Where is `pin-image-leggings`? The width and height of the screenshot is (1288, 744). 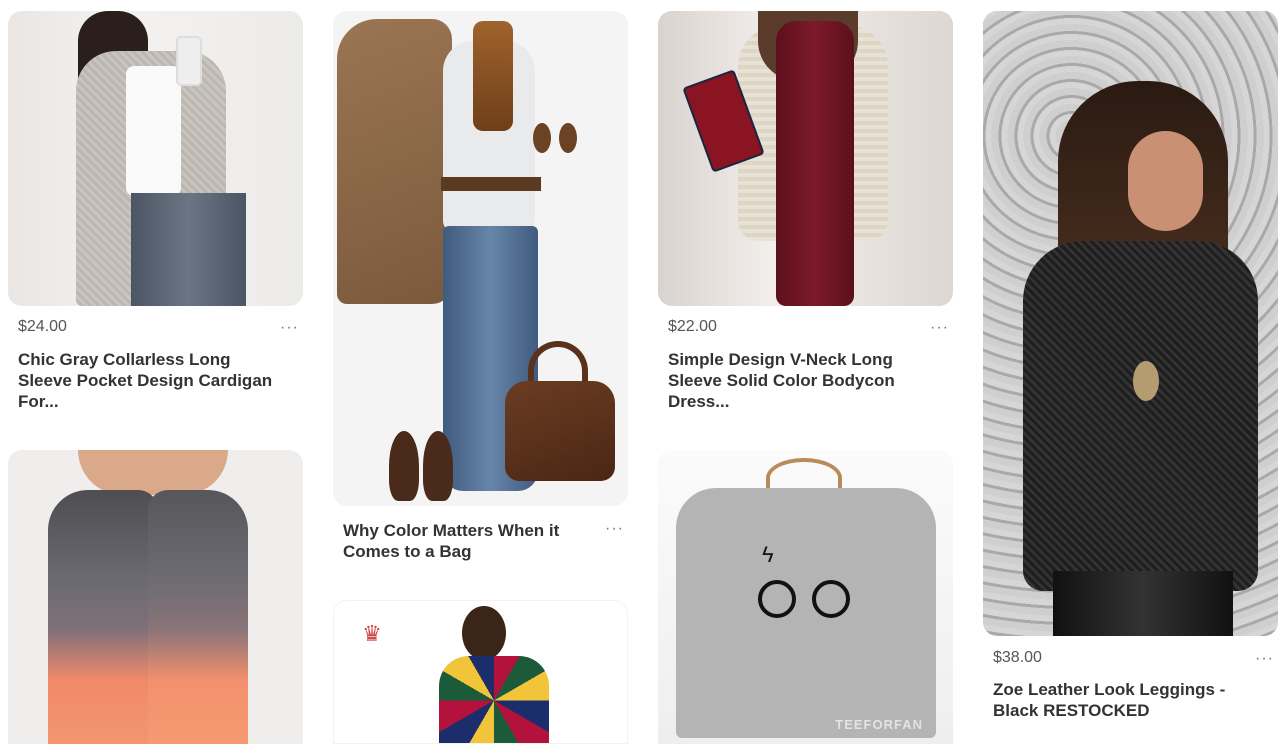
pin-image-leggings is located at coordinates (155, 597).